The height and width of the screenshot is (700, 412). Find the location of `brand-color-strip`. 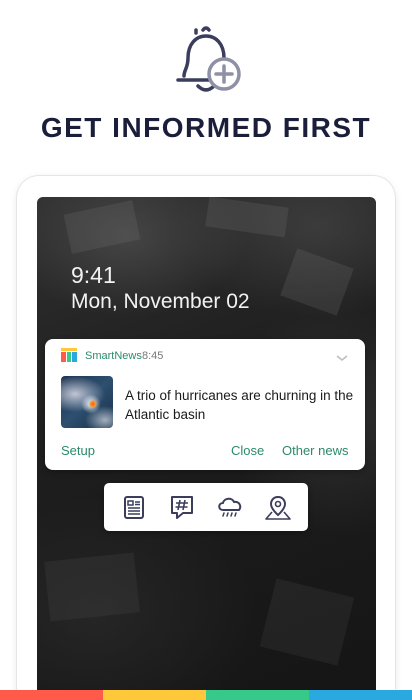

brand-color-strip is located at coordinates (206, 695).